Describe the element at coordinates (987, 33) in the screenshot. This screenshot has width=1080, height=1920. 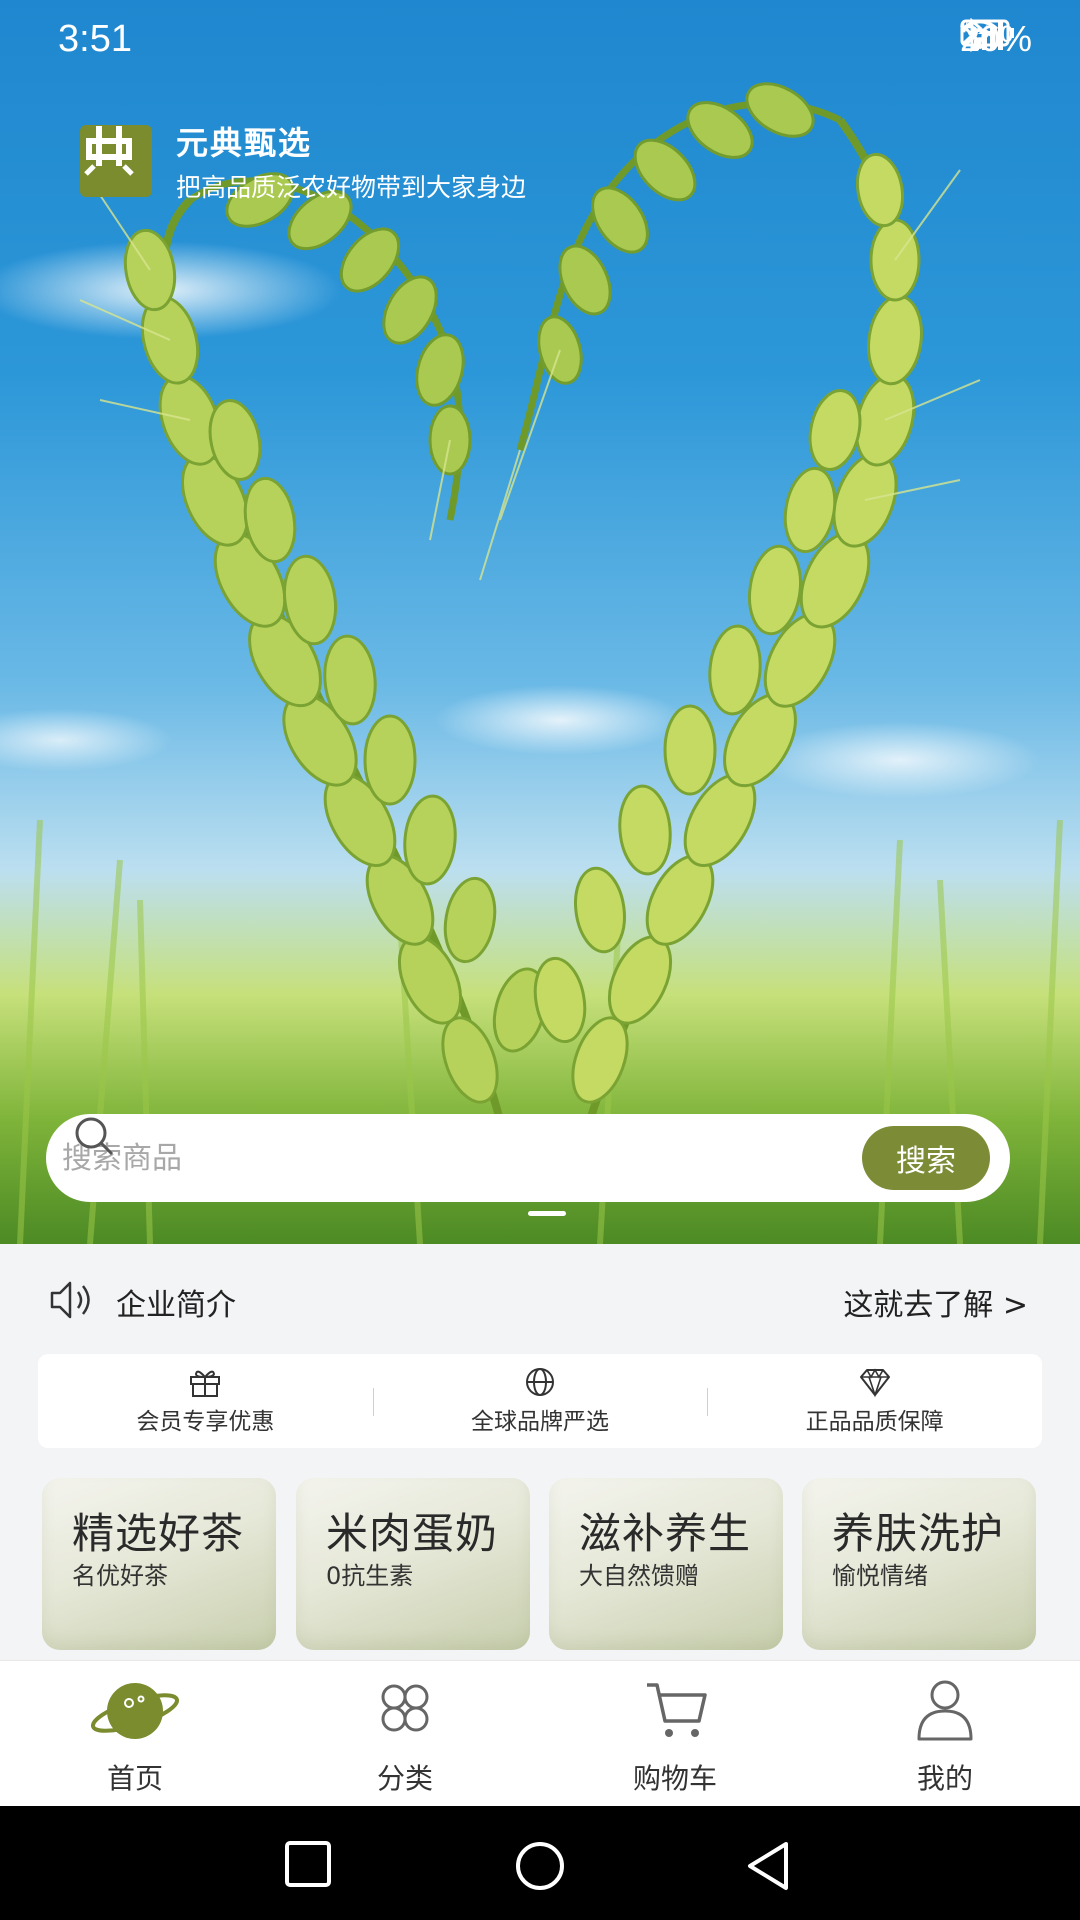
I see `battery-charging-icon` at that location.